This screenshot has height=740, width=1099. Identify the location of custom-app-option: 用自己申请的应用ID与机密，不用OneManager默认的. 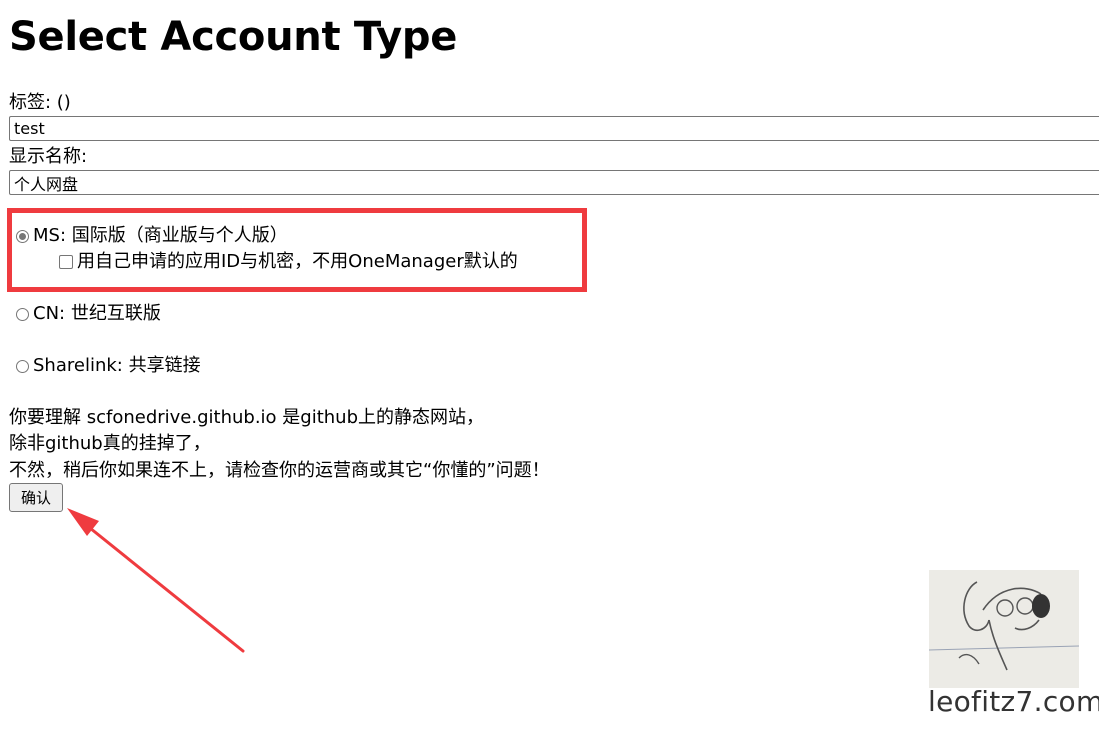
(288, 262).